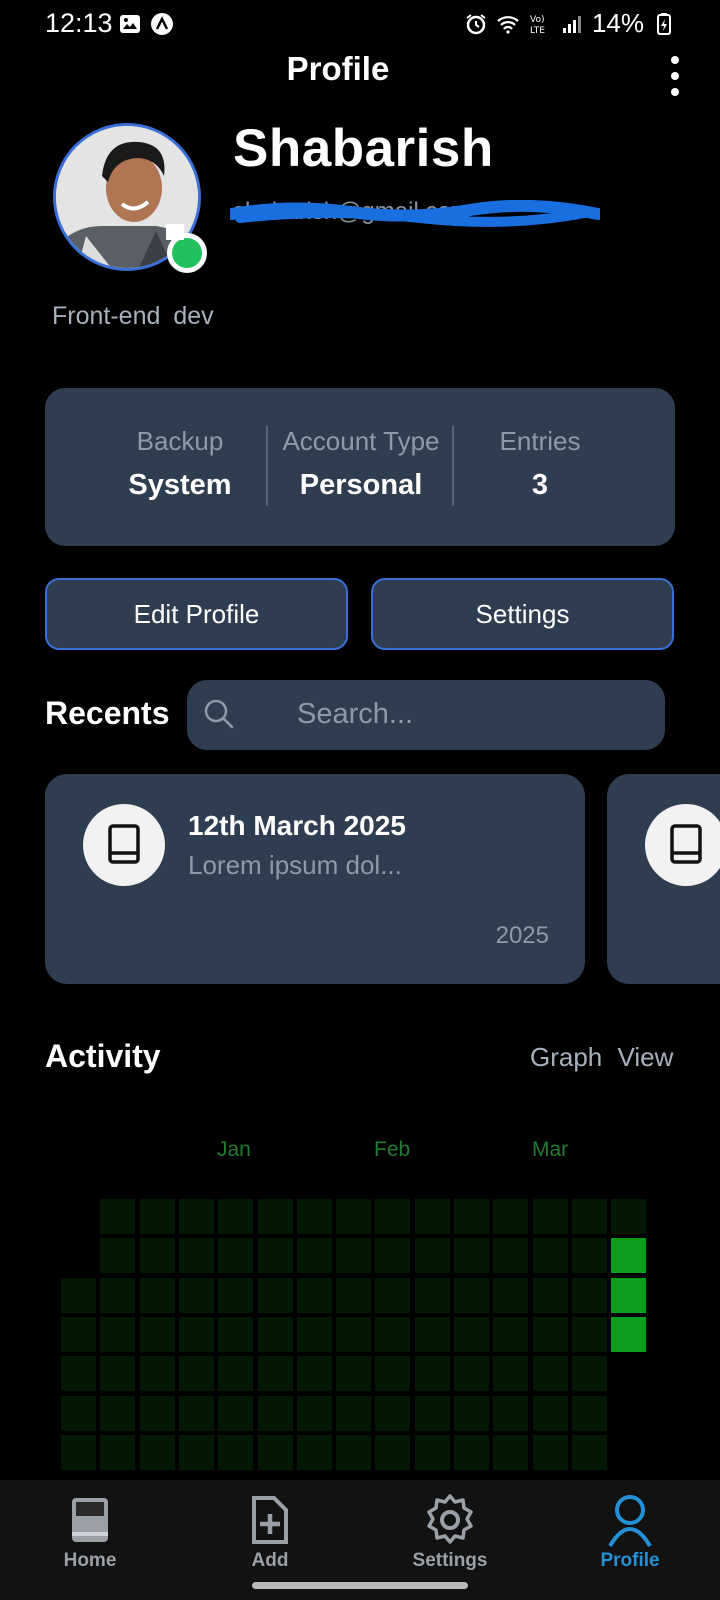 This screenshot has width=720, height=1600. I want to click on graph-view-link: Graph View, so click(601, 1057).